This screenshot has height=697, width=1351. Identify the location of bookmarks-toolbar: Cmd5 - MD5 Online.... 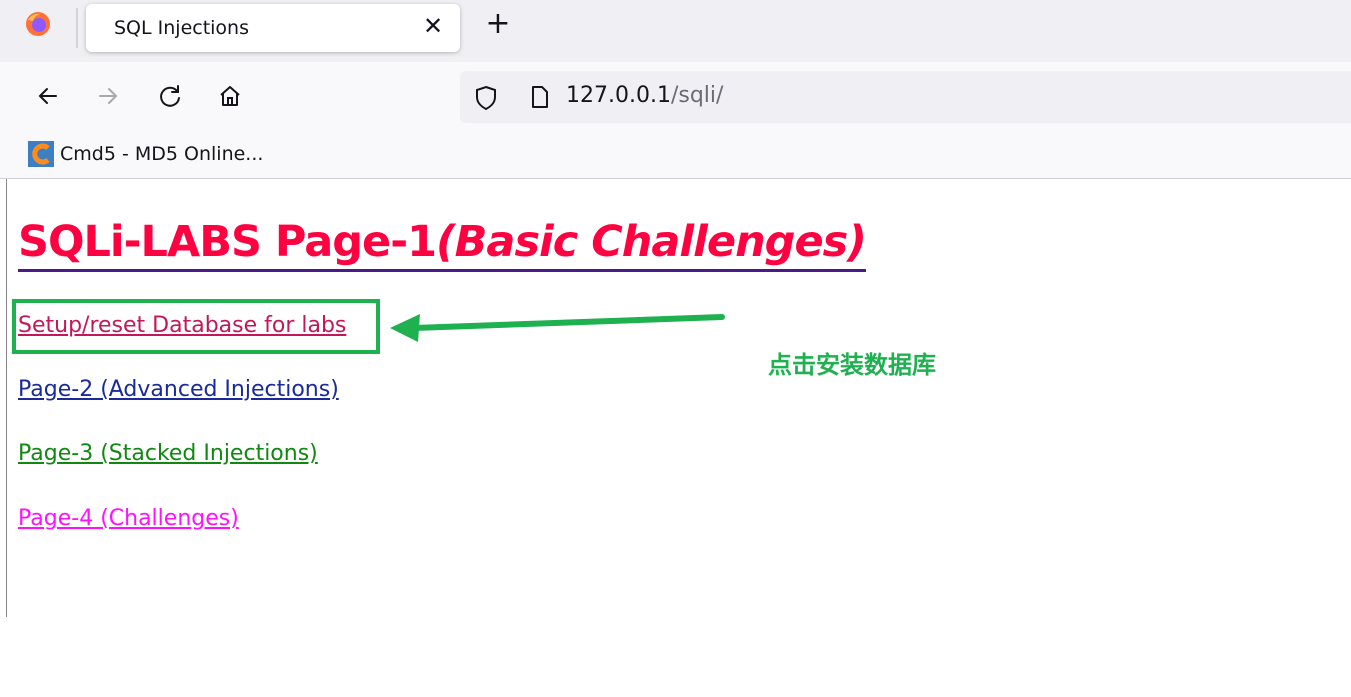
(675, 155).